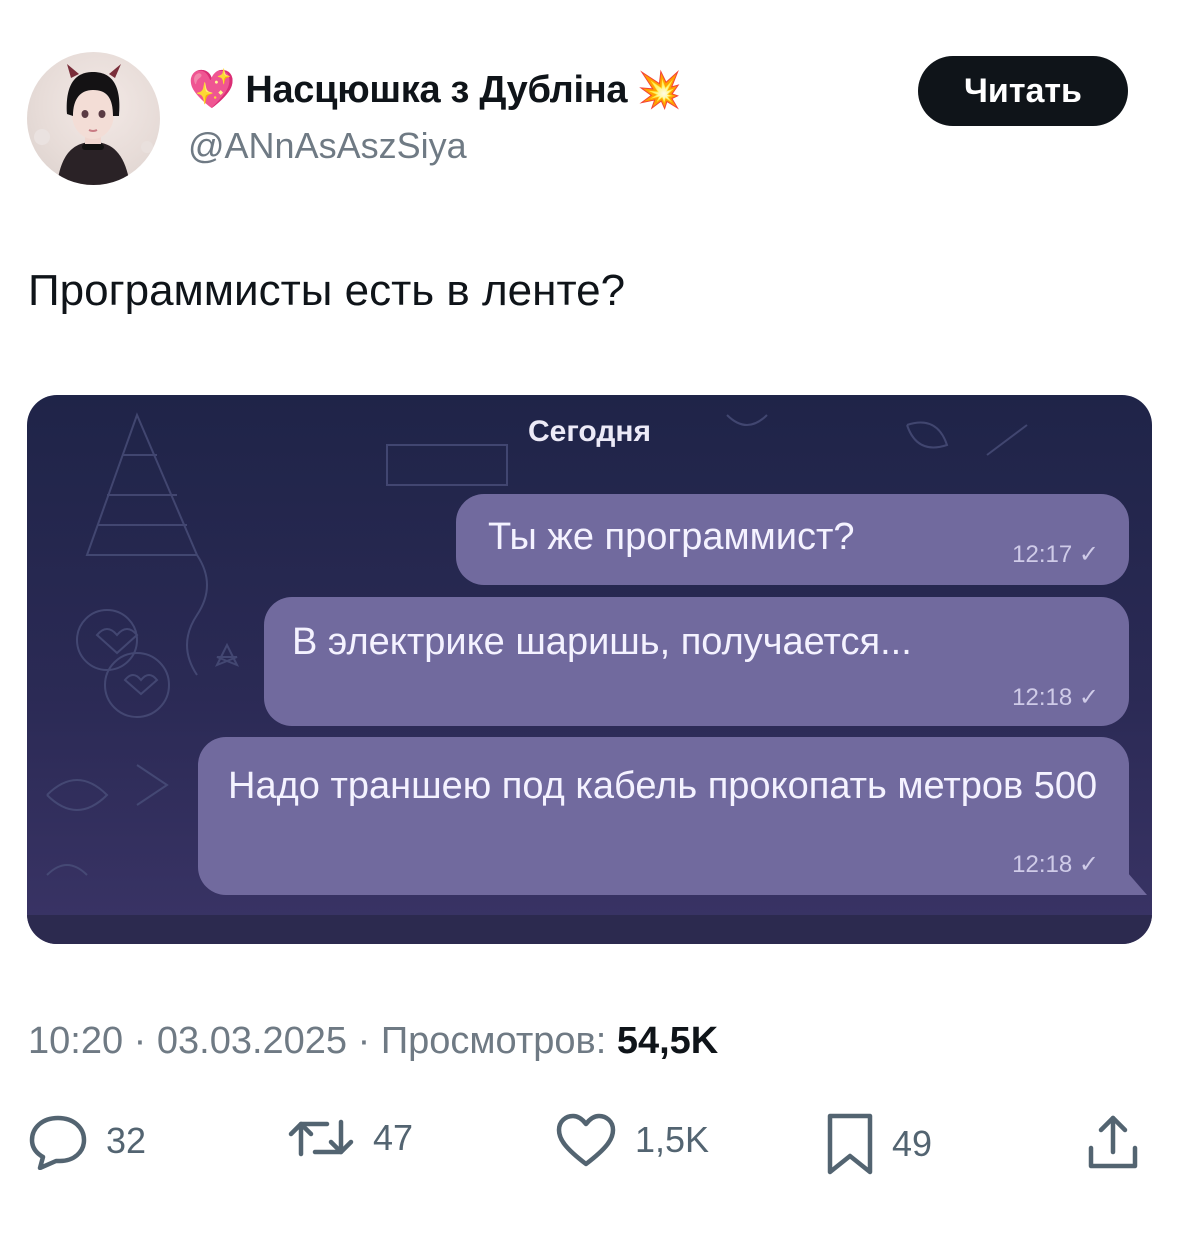 This screenshot has width=1179, height=1240. Describe the element at coordinates (327, 146) in the screenshot. I see `author-handle: @ANnAsAszSiya` at that location.